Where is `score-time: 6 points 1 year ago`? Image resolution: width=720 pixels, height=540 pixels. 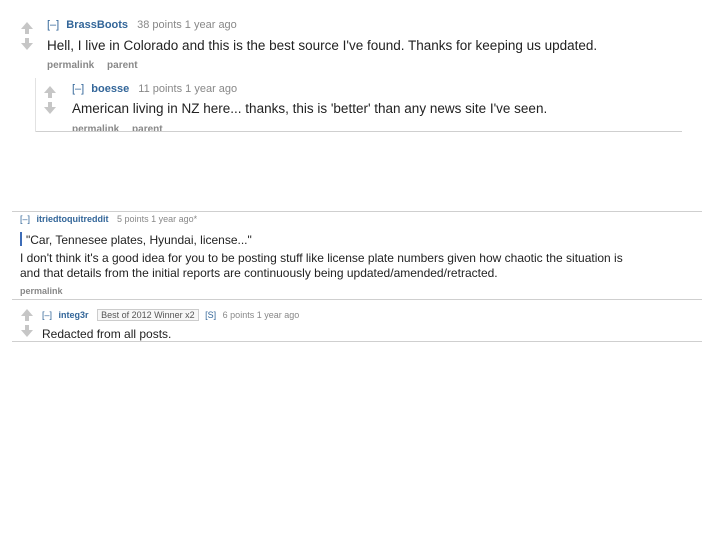
score-time: 6 points 1 year ago is located at coordinates (261, 315).